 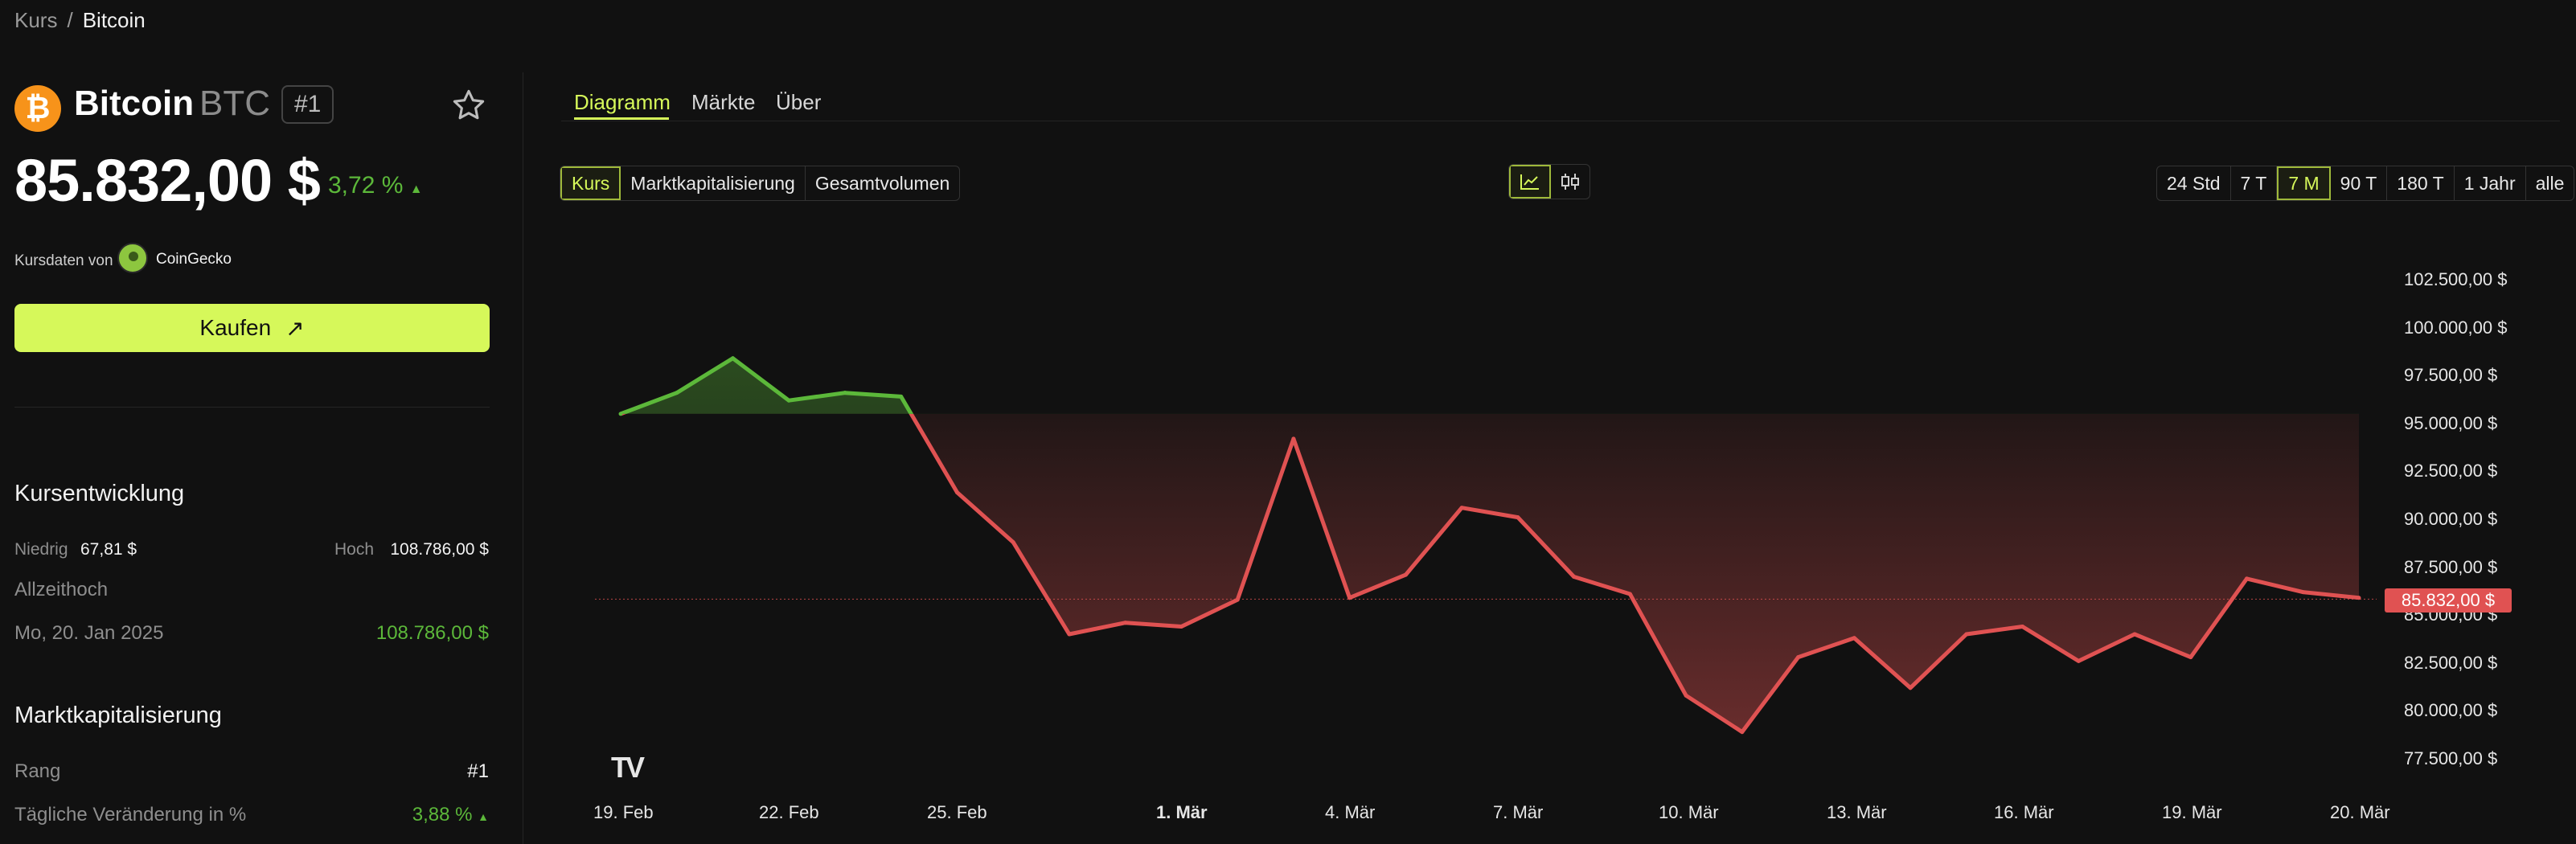 I want to click on tradingview-logo-icon: TV, so click(x=628, y=768).